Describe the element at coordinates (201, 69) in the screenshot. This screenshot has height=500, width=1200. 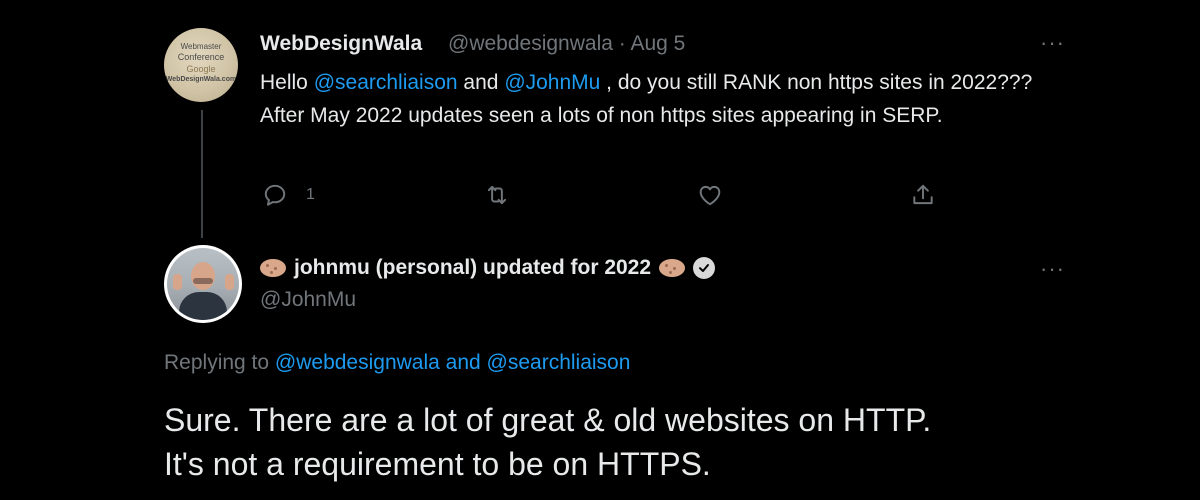
I see `avatar-text-3: Google` at that location.